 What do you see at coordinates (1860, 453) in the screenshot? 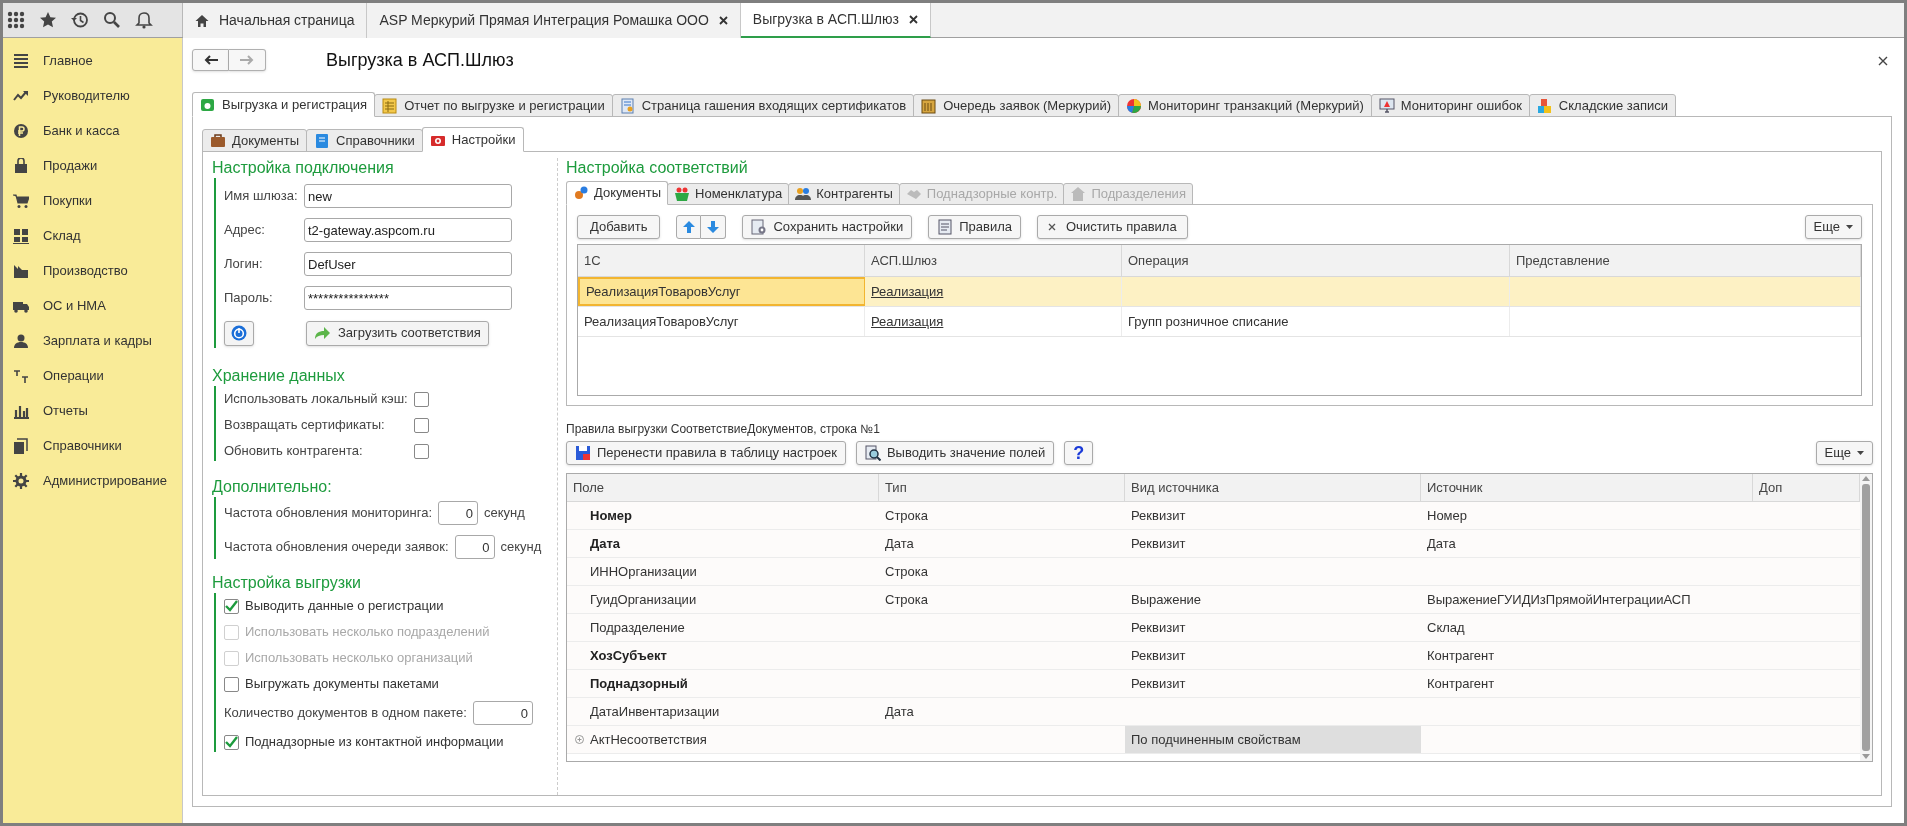
I see `caret-icon` at bounding box center [1860, 453].